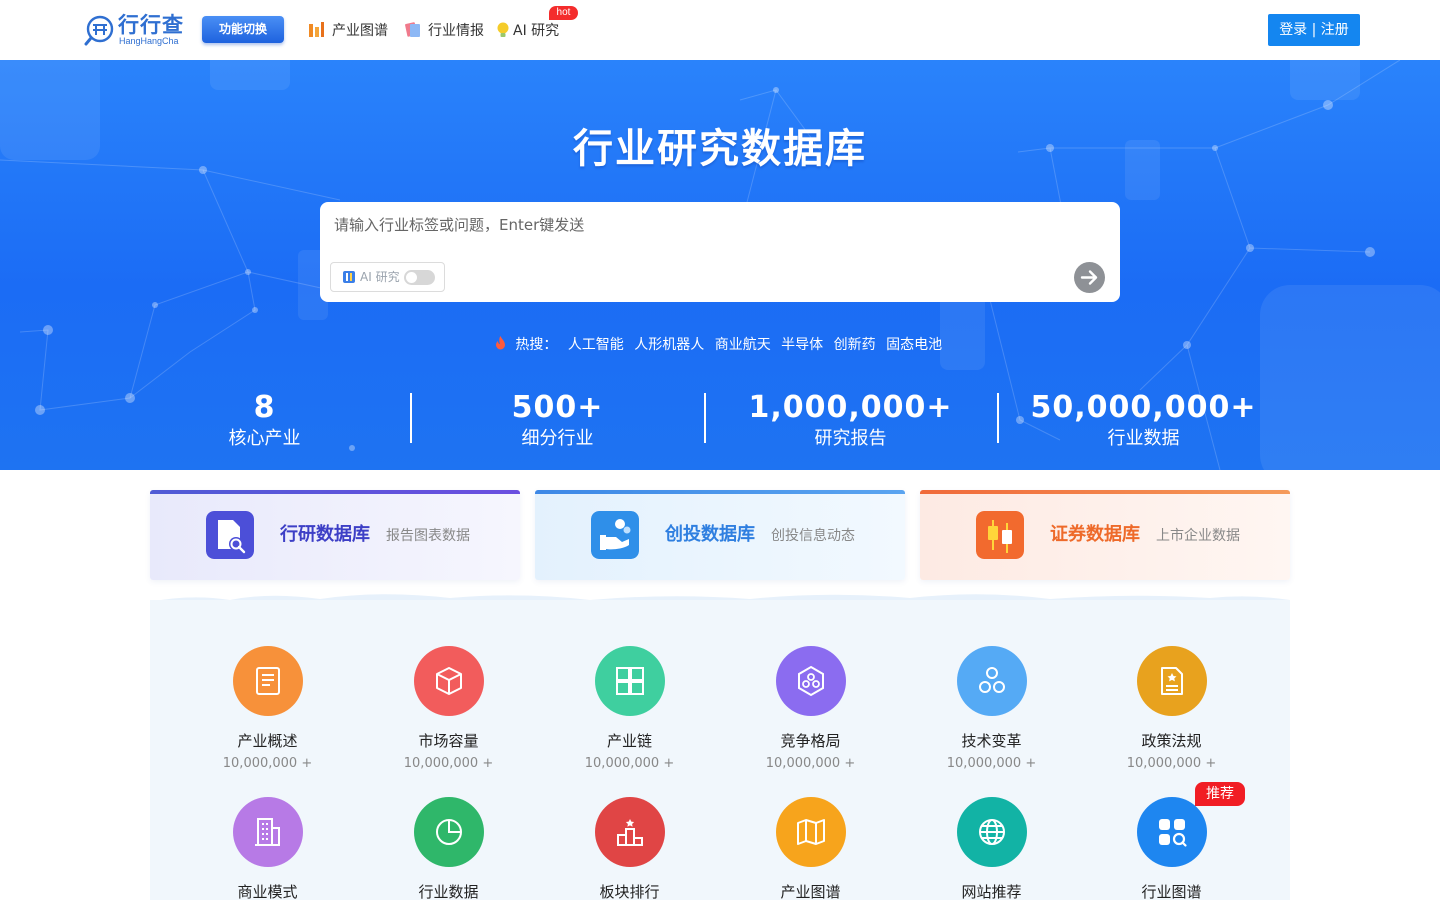 The width and height of the screenshot is (1440, 900). Describe the element at coordinates (448, 709) in the screenshot. I see `category-market-size: 市场容量 10,000,000 +` at that location.